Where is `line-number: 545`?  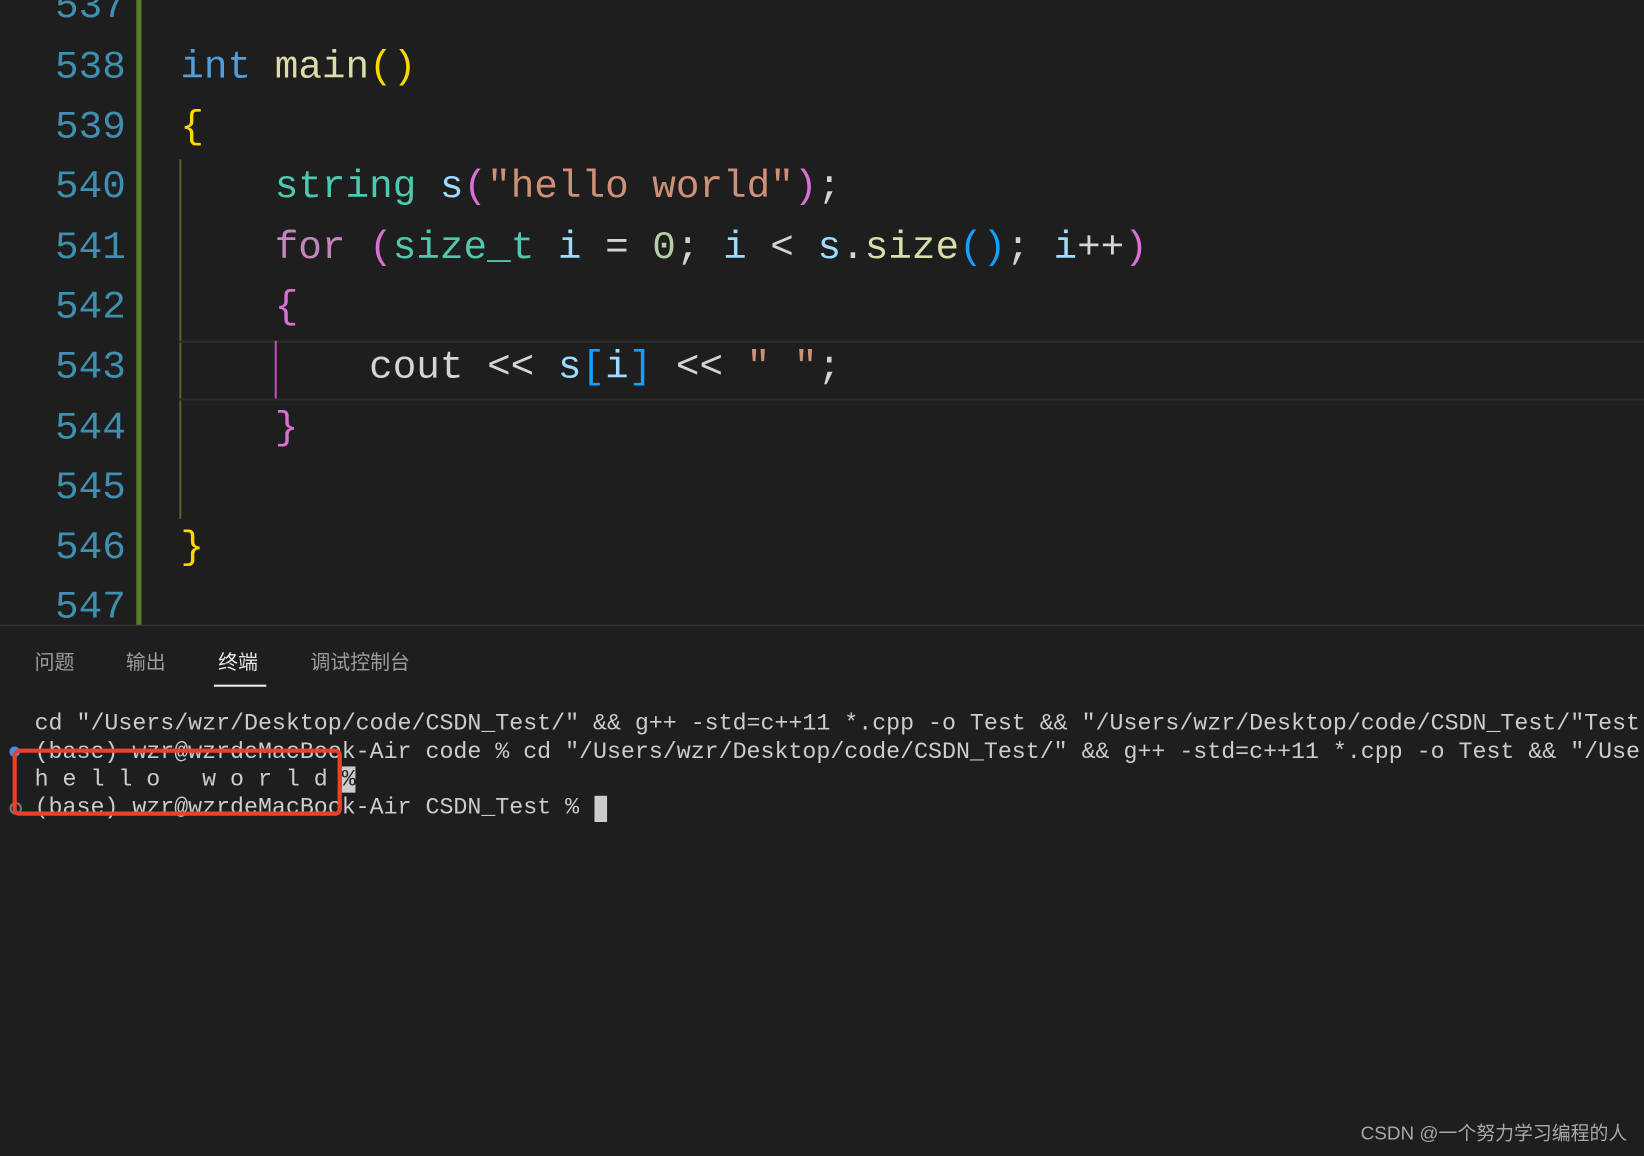
line-number: 545 is located at coordinates (90, 488).